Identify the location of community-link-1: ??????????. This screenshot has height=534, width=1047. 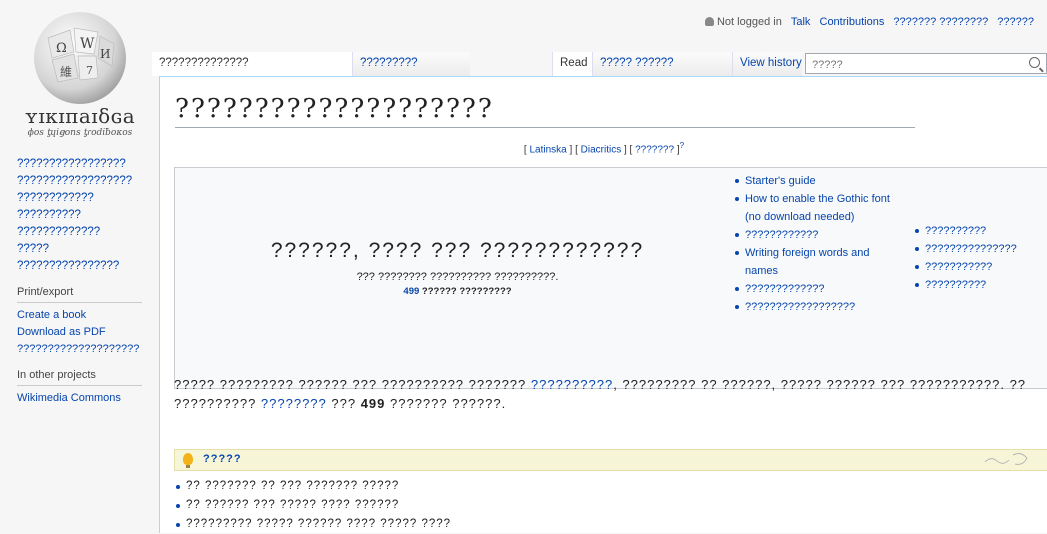
(955, 231).